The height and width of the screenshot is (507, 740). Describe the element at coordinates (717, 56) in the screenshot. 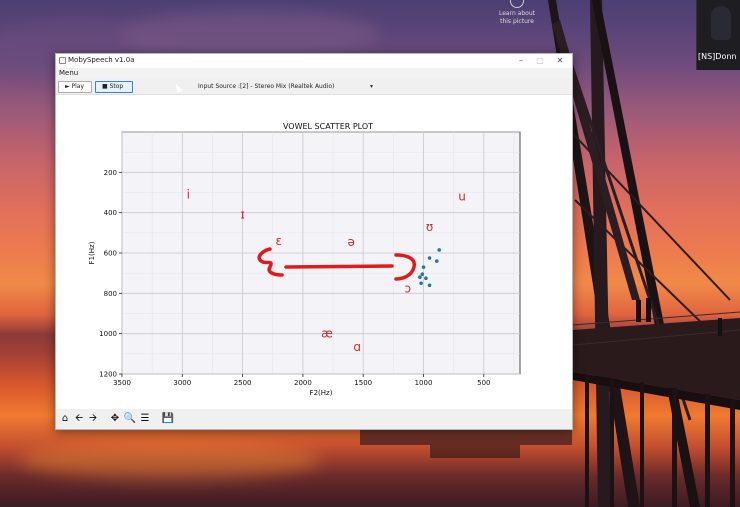

I see `participant-name: [NS]Donn` at that location.